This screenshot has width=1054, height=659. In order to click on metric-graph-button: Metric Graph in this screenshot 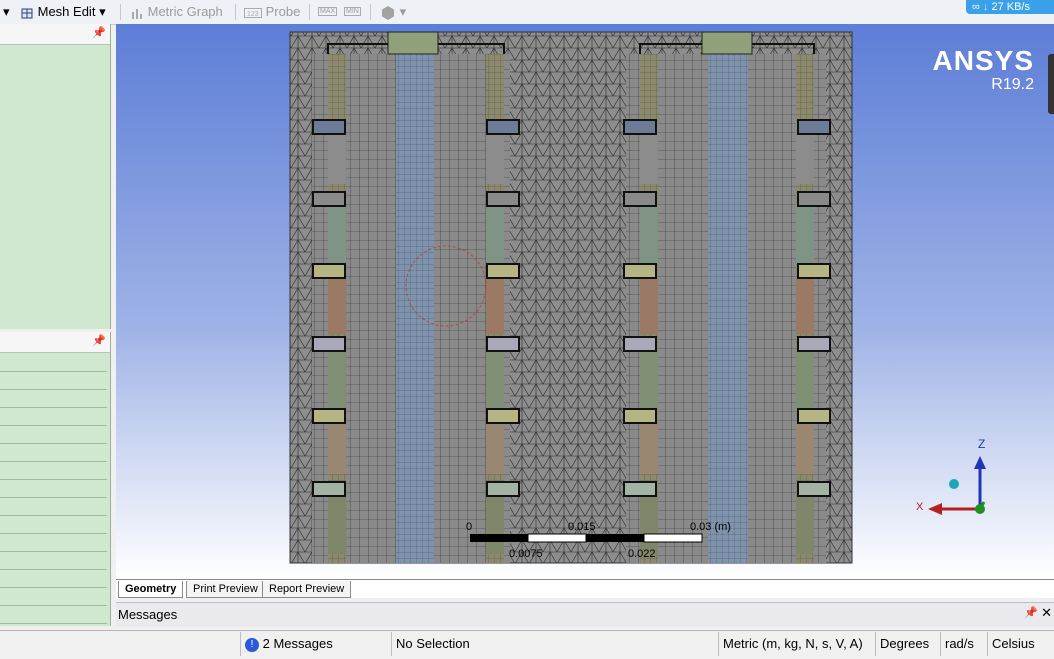, I will do `click(176, 12)`.